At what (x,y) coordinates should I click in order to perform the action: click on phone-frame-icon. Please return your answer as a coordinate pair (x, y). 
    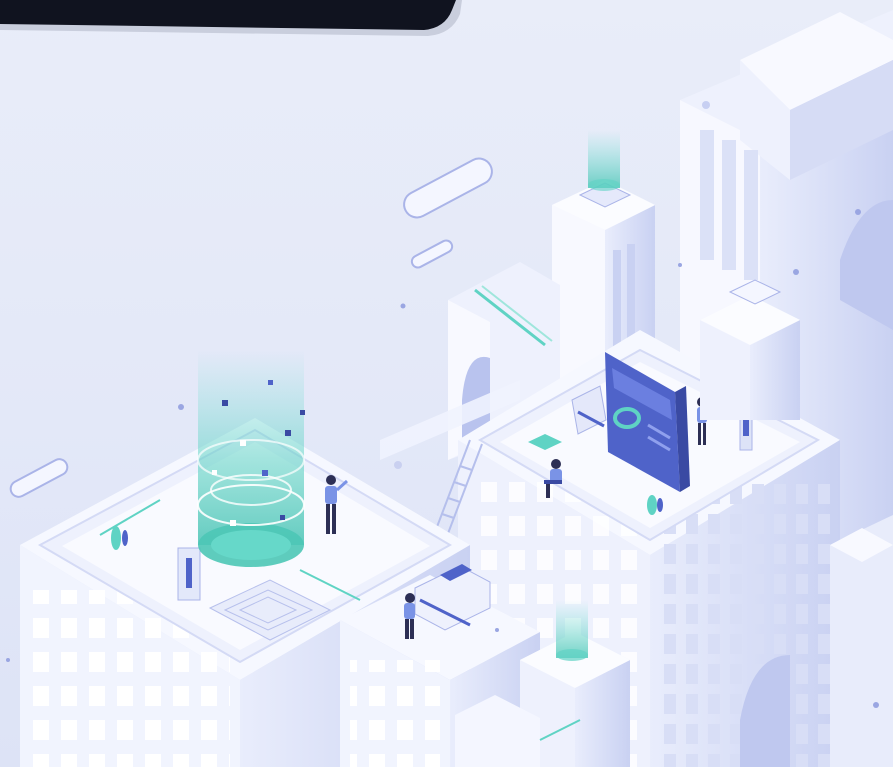
    Looking at the image, I should click on (231, 18).